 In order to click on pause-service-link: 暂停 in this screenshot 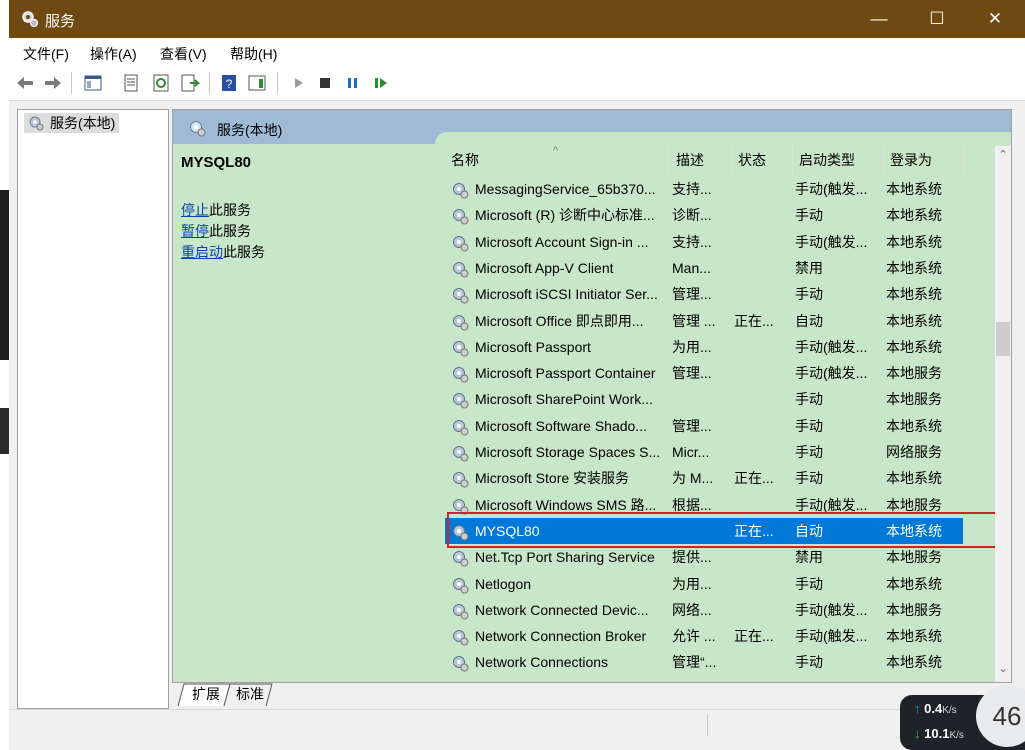, I will do `click(195, 231)`.